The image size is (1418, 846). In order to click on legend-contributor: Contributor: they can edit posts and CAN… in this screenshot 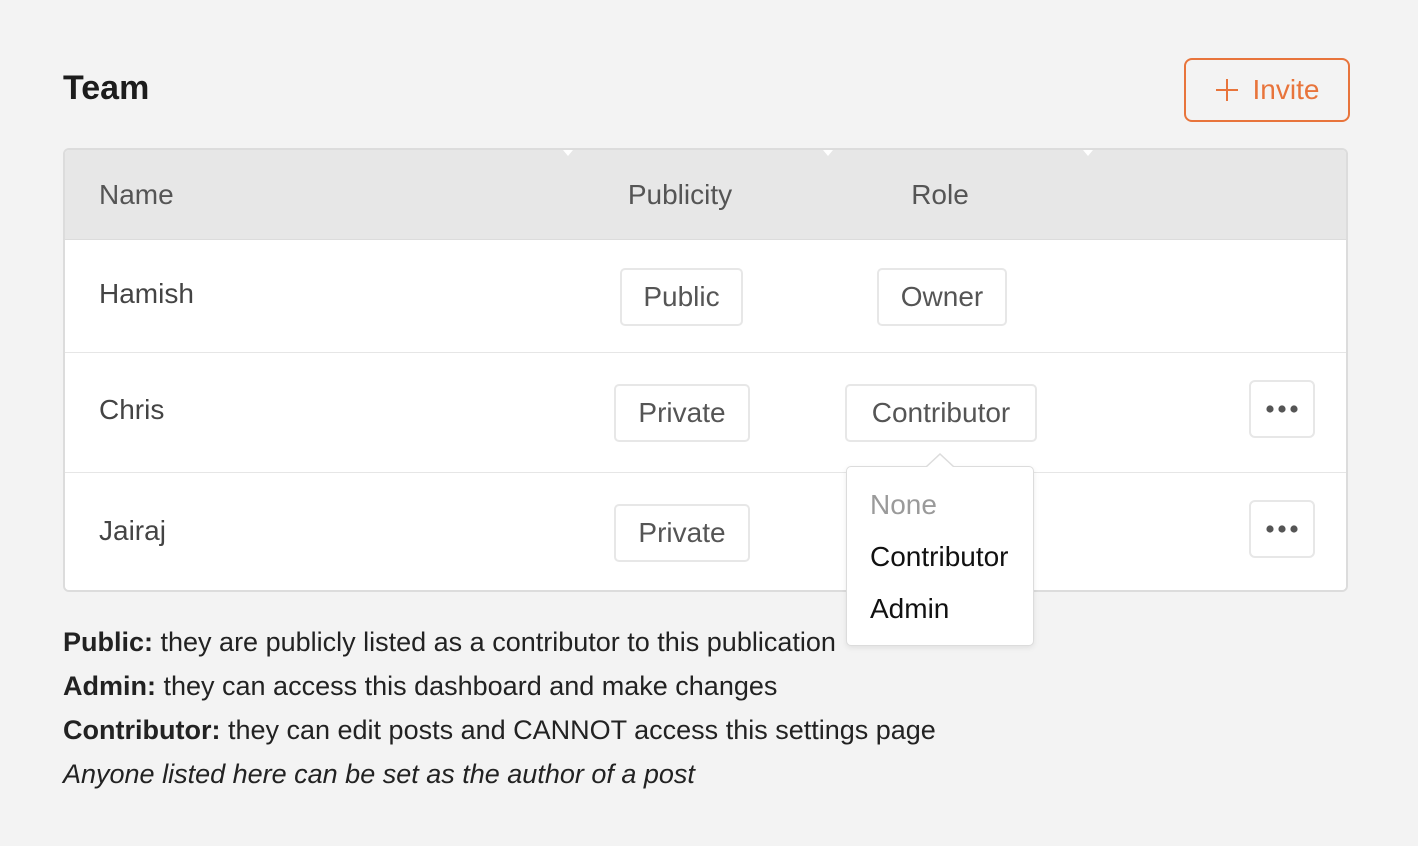, I will do `click(499, 730)`.